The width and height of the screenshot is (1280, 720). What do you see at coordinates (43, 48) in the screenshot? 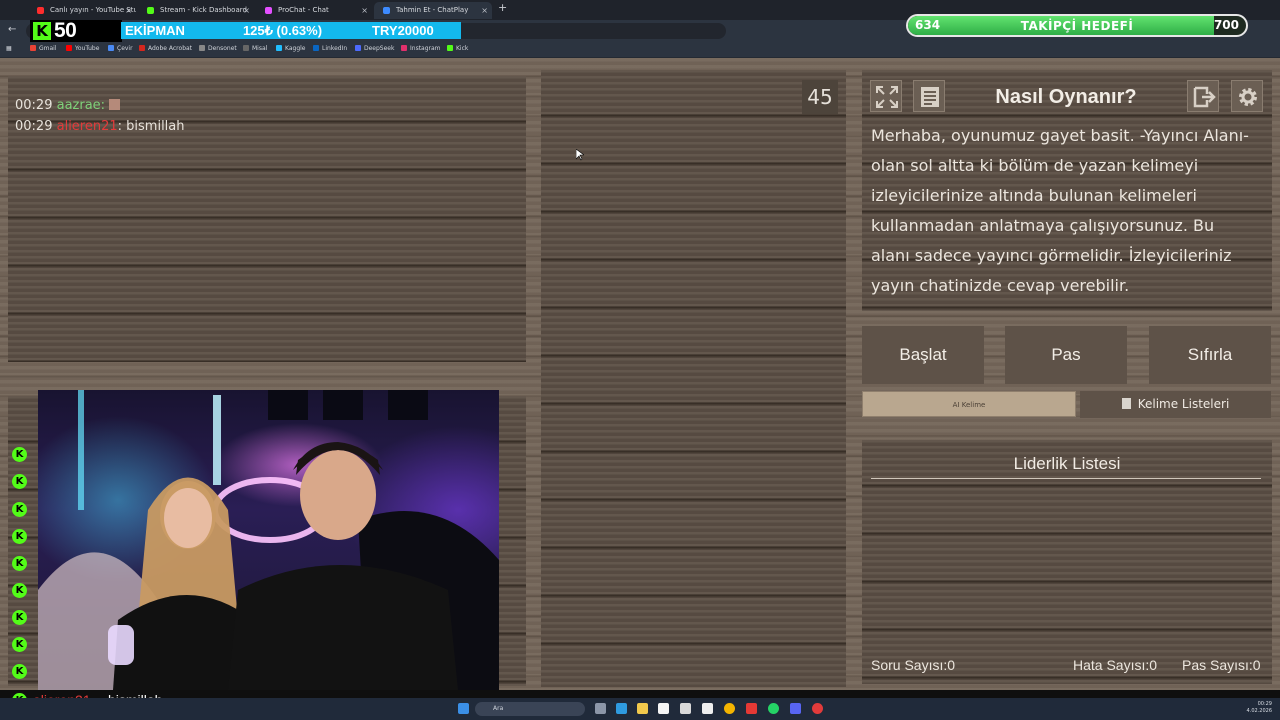
I see `bookmark-gmail: Gmail` at bounding box center [43, 48].